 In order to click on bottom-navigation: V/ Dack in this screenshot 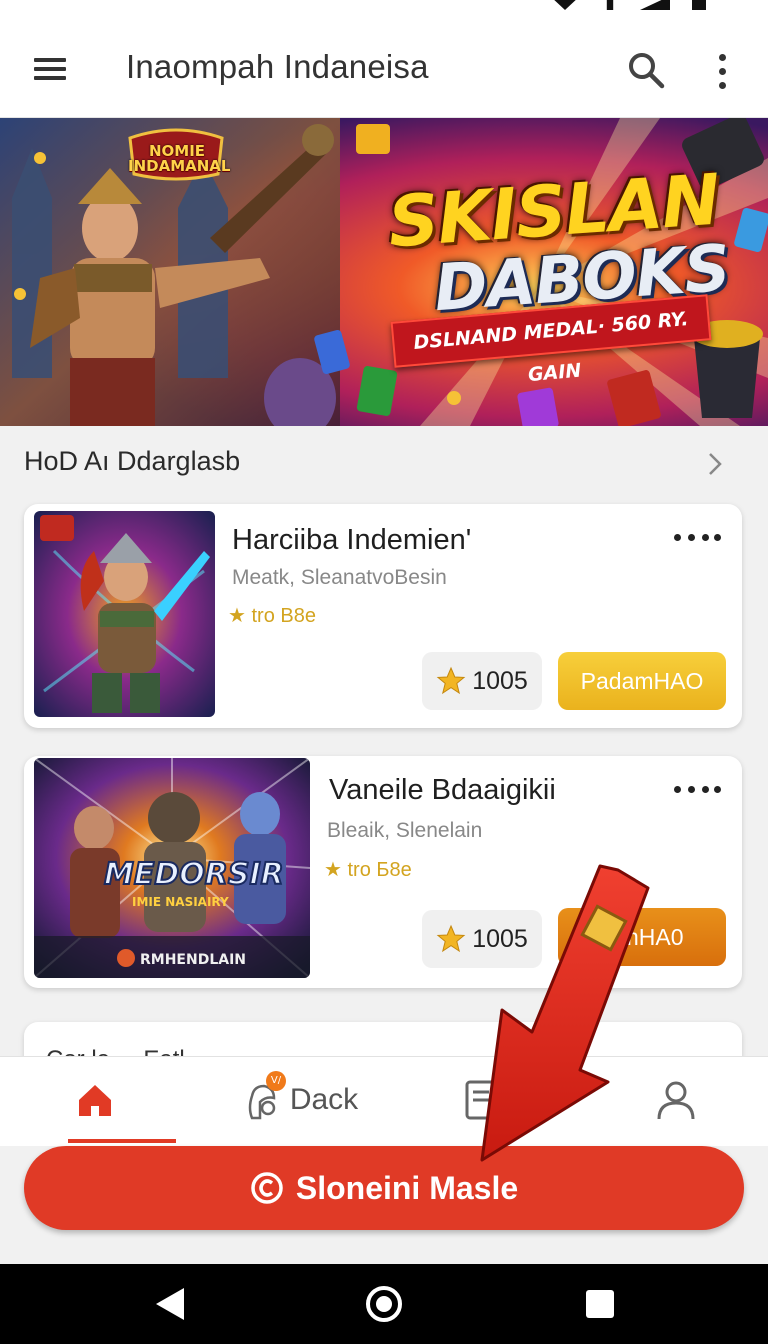, I will do `click(384, 1101)`.